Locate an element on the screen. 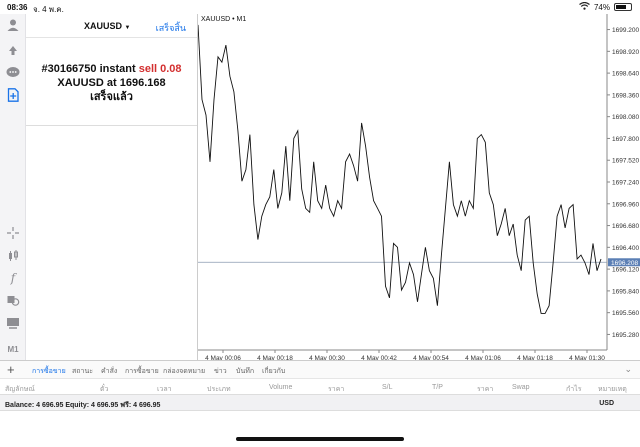 The width and height of the screenshot is (640, 447). y-tick-label: 1696.120 is located at coordinates (625, 270).